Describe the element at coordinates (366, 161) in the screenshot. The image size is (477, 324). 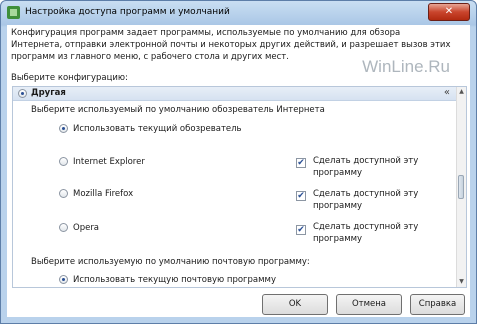
I see `enable-ie-label-1: Сделать доступной эту` at that location.